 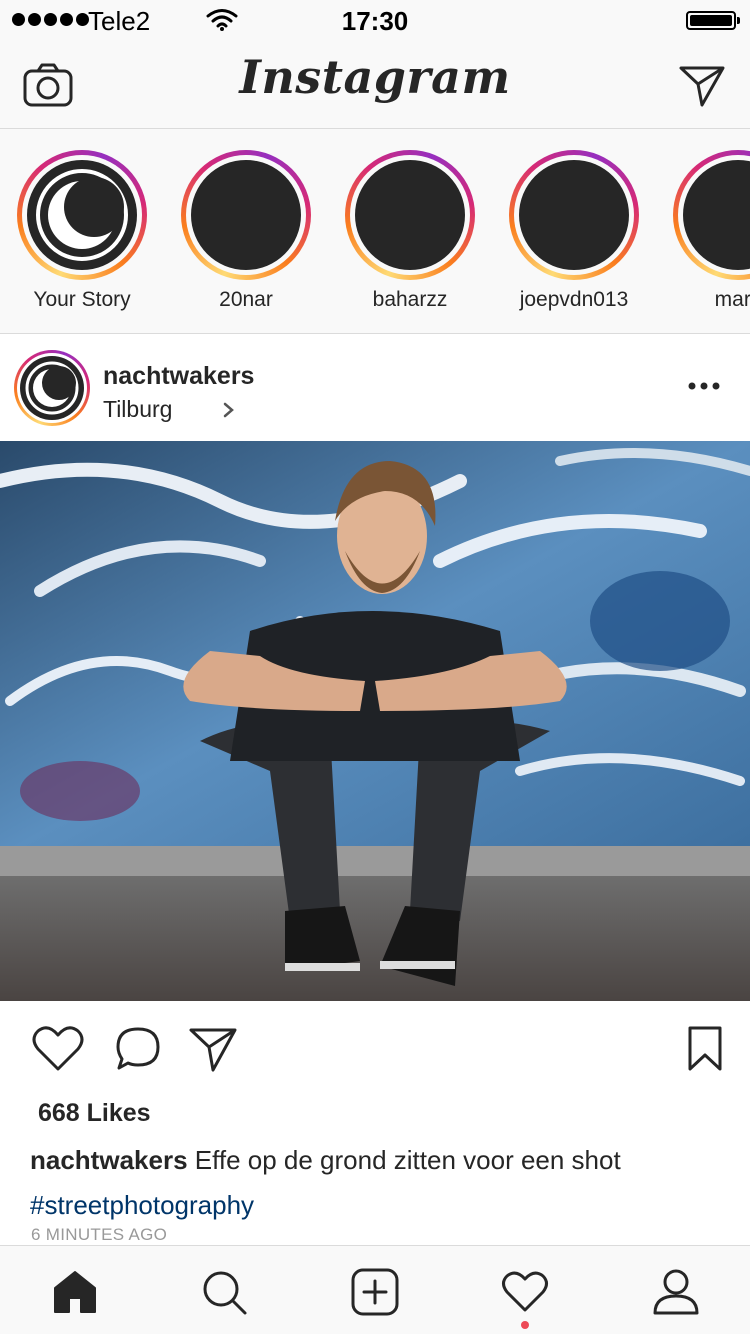 I want to click on post-actions, so click(x=375, y=1046).